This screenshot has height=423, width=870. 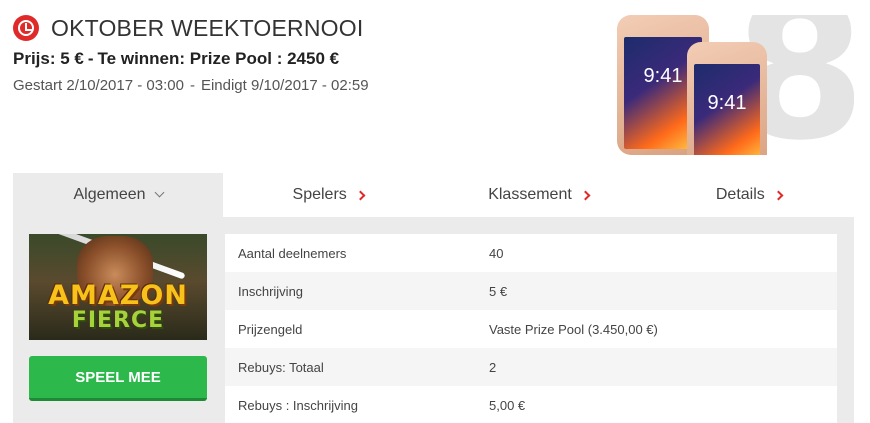 What do you see at coordinates (207, 27) in the screenshot?
I see `tournament-title: OKTOBER WEEKTOERNOOI` at bounding box center [207, 27].